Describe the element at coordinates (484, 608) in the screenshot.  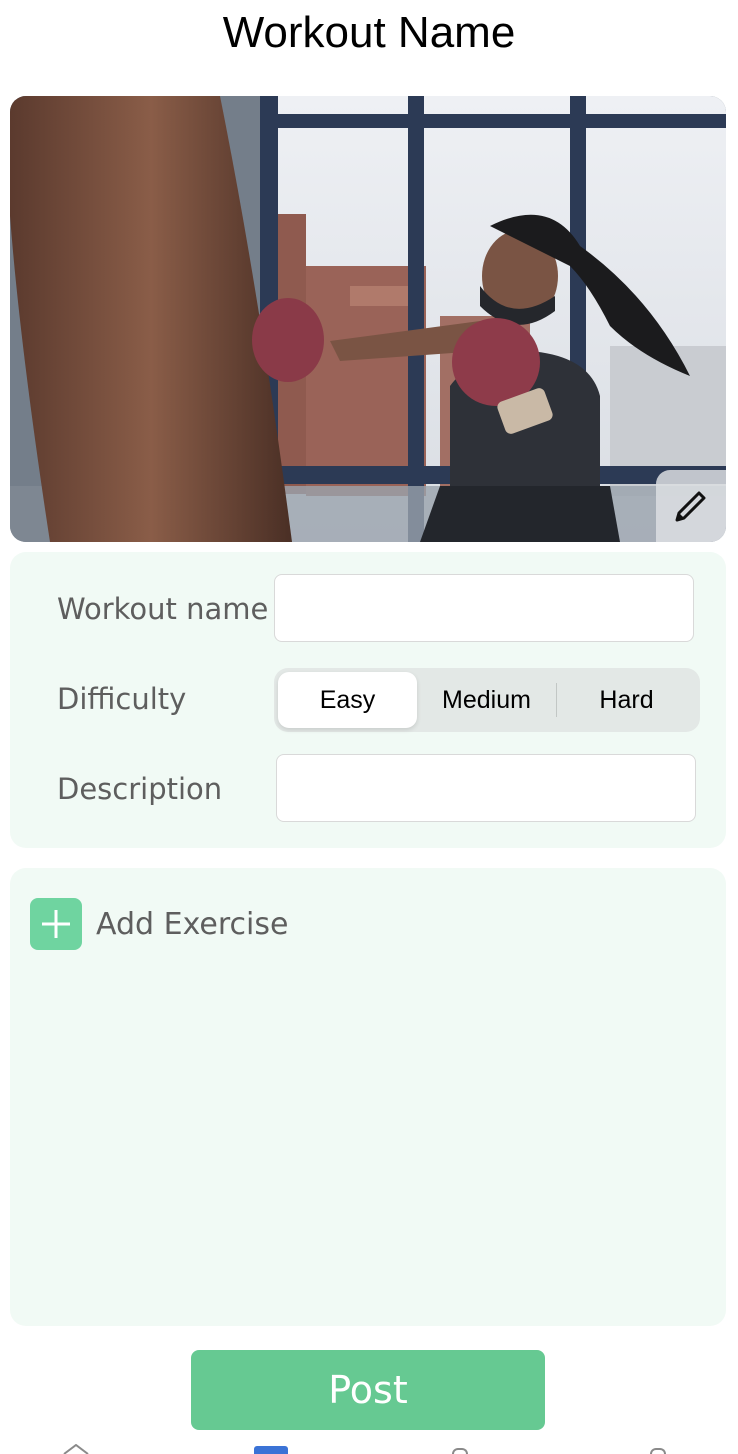
I see `workout-name-input` at that location.